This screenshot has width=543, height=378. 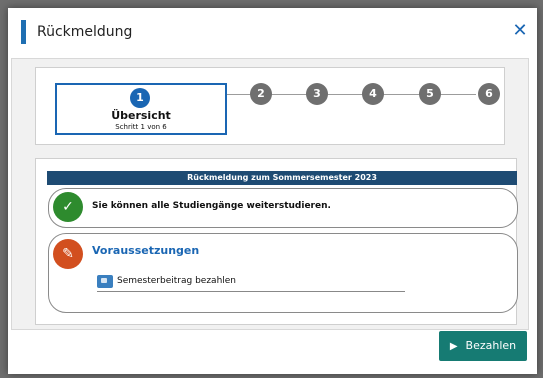 I want to click on step-4-circle: 4, so click(x=373, y=94).